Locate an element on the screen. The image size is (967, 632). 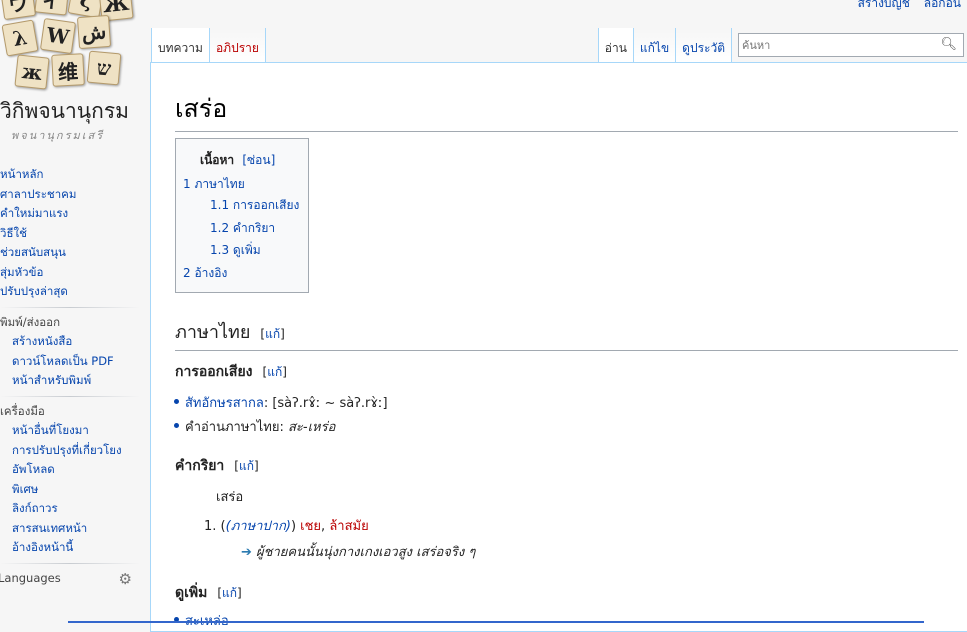
toc-label: ดูเพิ่ม is located at coordinates (246, 250).